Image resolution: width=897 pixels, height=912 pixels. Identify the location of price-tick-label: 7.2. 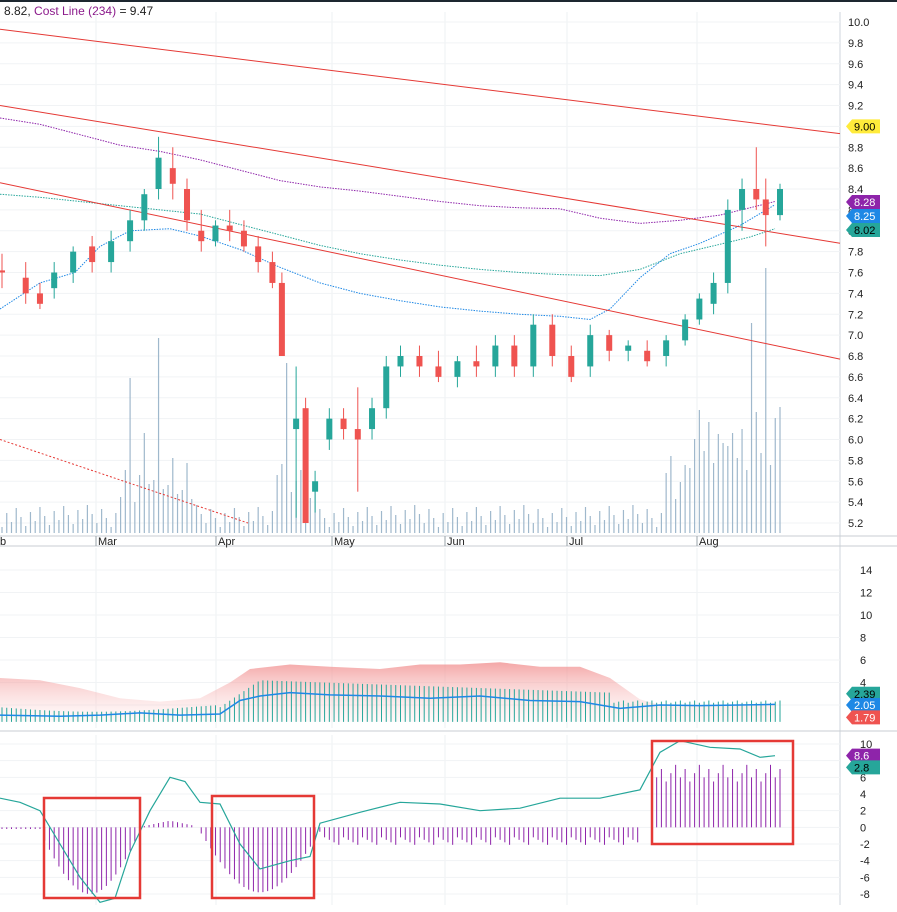
(855, 315).